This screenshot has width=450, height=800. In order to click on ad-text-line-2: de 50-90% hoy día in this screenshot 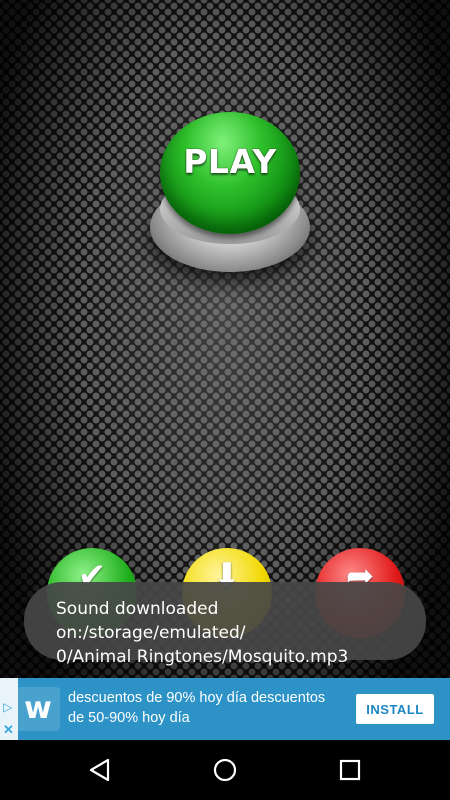, I will do `click(129, 718)`.